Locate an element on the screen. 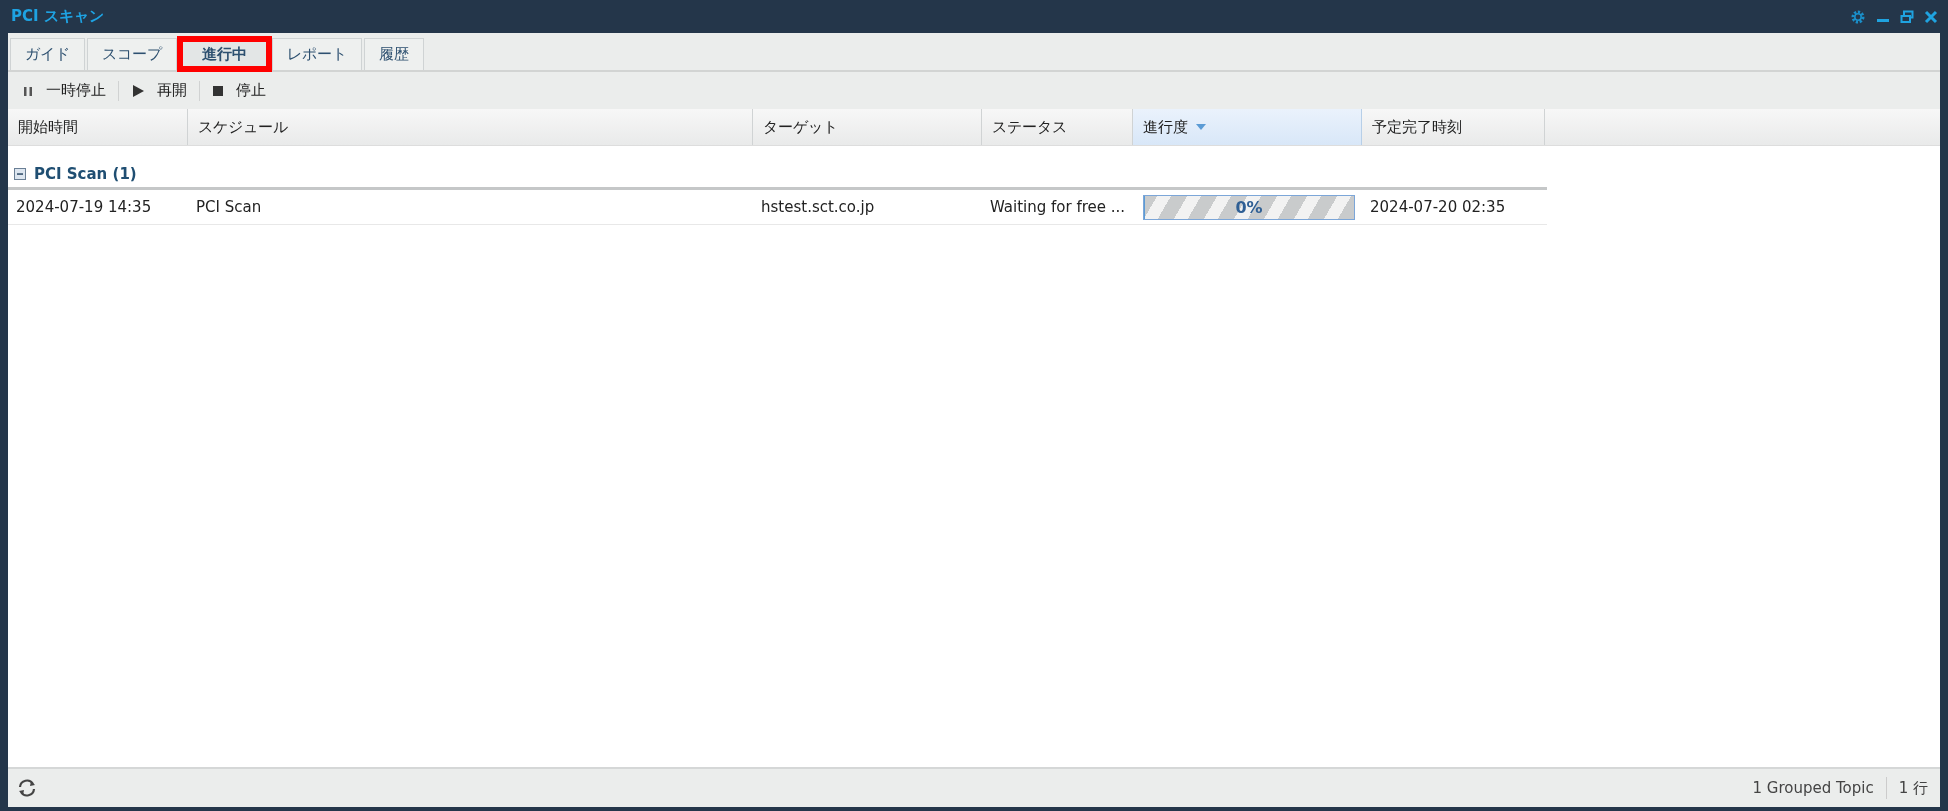 Image resolution: width=1948 pixels, height=811 pixels. column-header: ターゲット is located at coordinates (867, 127).